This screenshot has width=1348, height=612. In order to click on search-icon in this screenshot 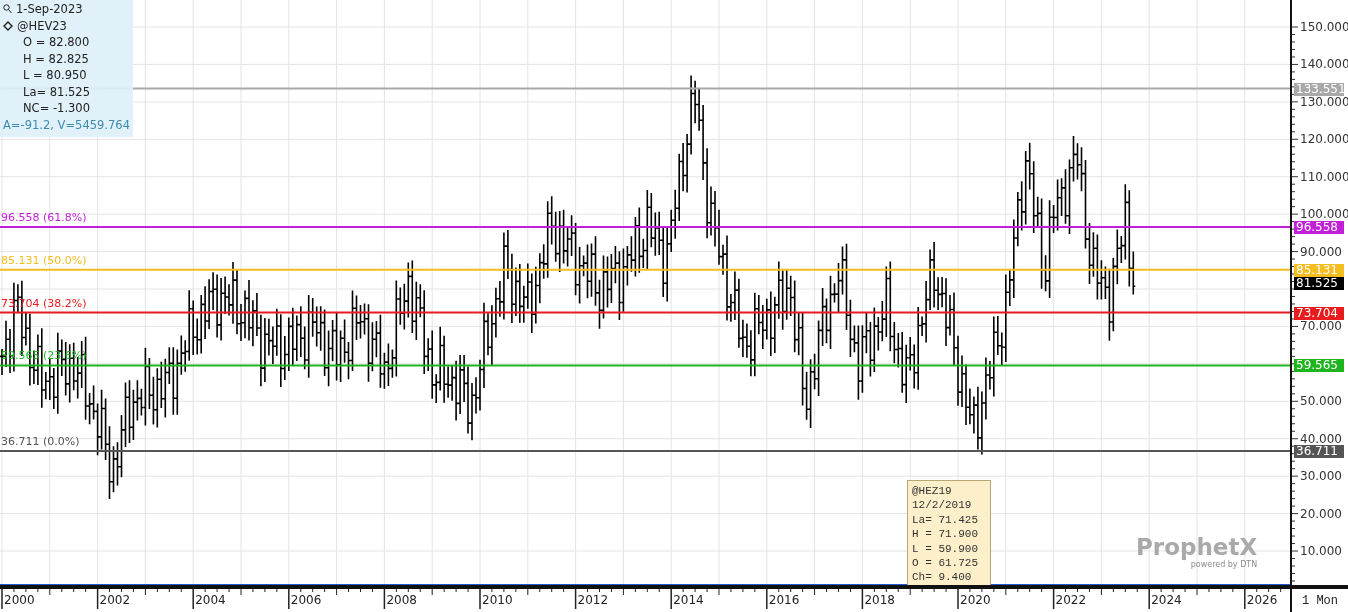, I will do `click(7, 9)`.